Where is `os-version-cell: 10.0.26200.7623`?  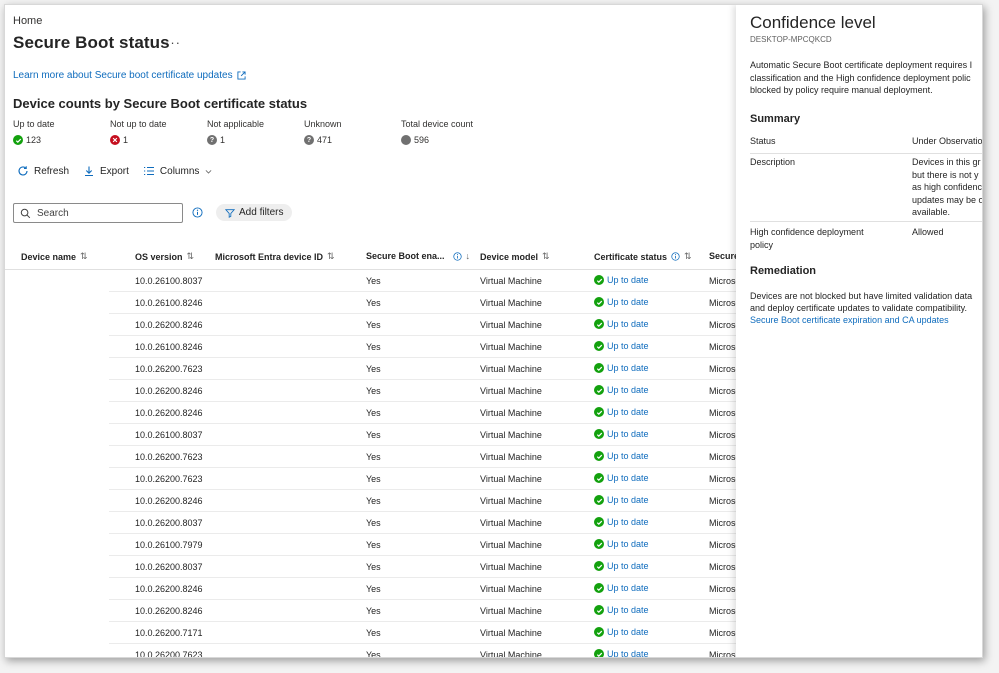 os-version-cell: 10.0.26200.7623 is located at coordinates (169, 369).